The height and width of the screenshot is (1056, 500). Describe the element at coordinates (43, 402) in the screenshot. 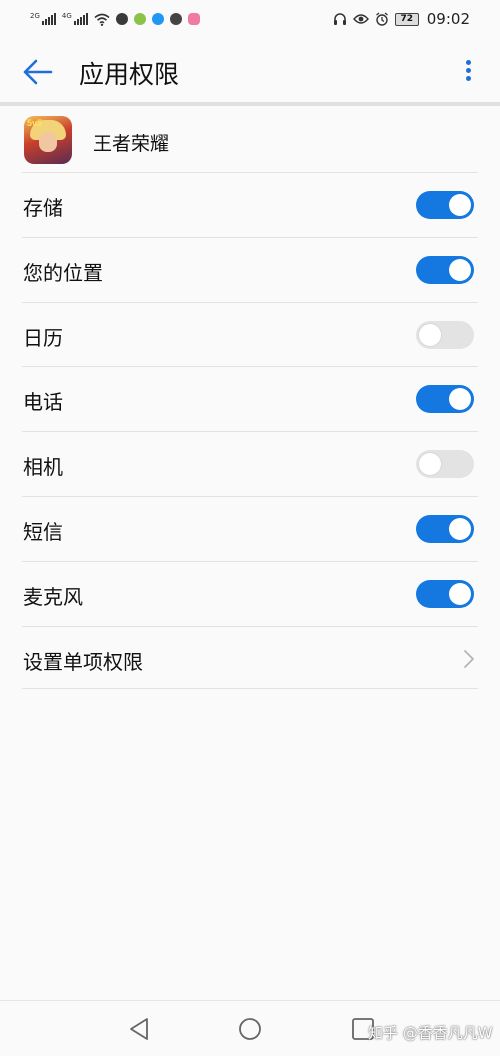

I see `permission-label: 电话` at that location.